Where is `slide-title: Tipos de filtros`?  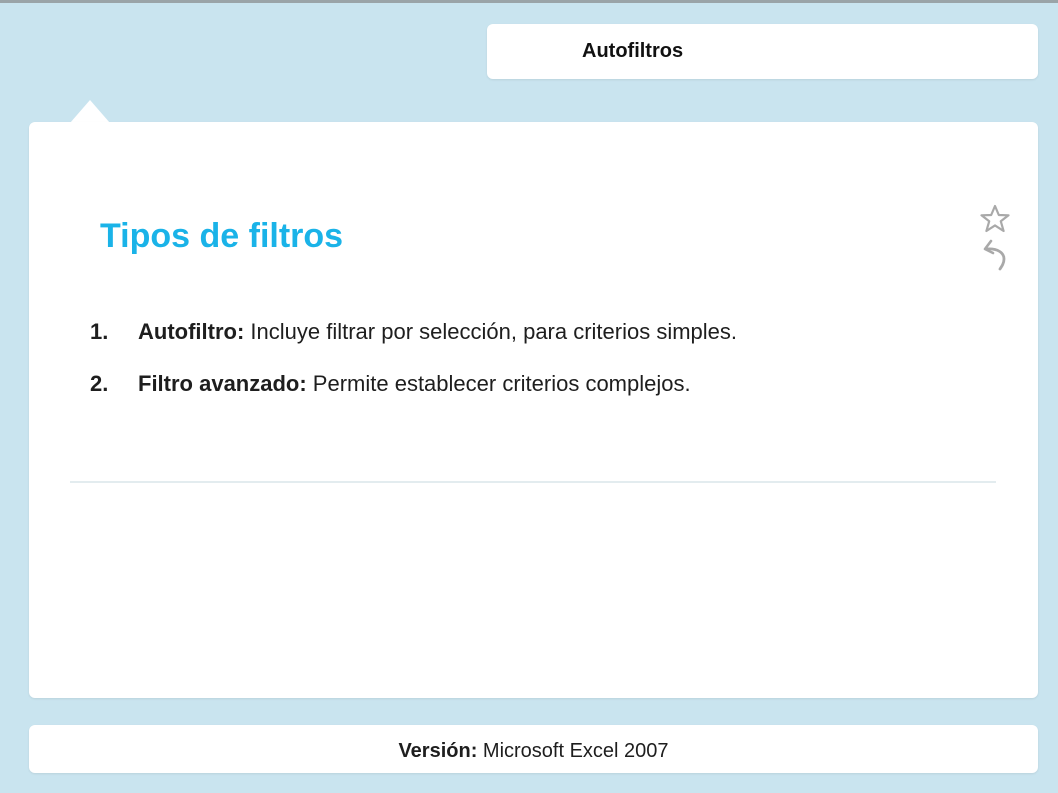
slide-title: Tipos de filtros is located at coordinates (222, 236).